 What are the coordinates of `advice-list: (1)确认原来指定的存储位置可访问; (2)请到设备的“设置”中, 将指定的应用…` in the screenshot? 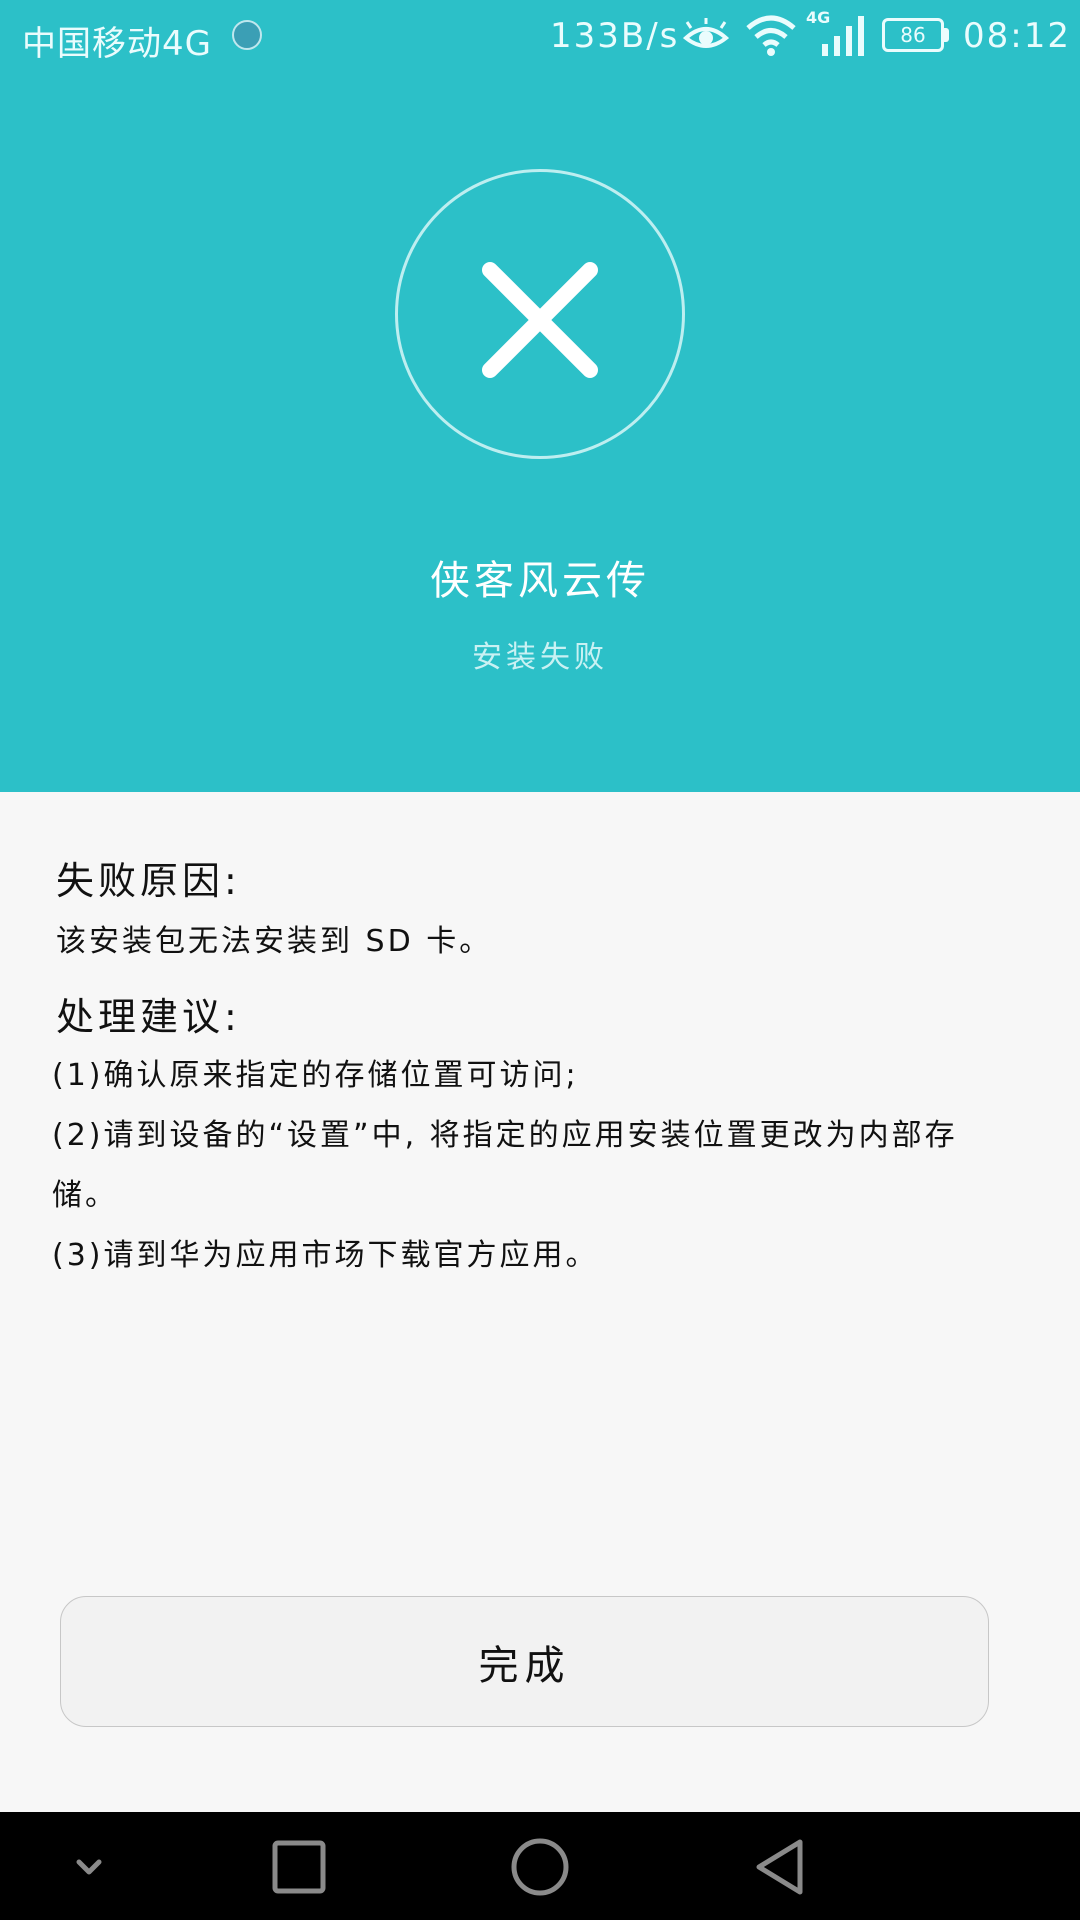 It's located at (532, 1166).